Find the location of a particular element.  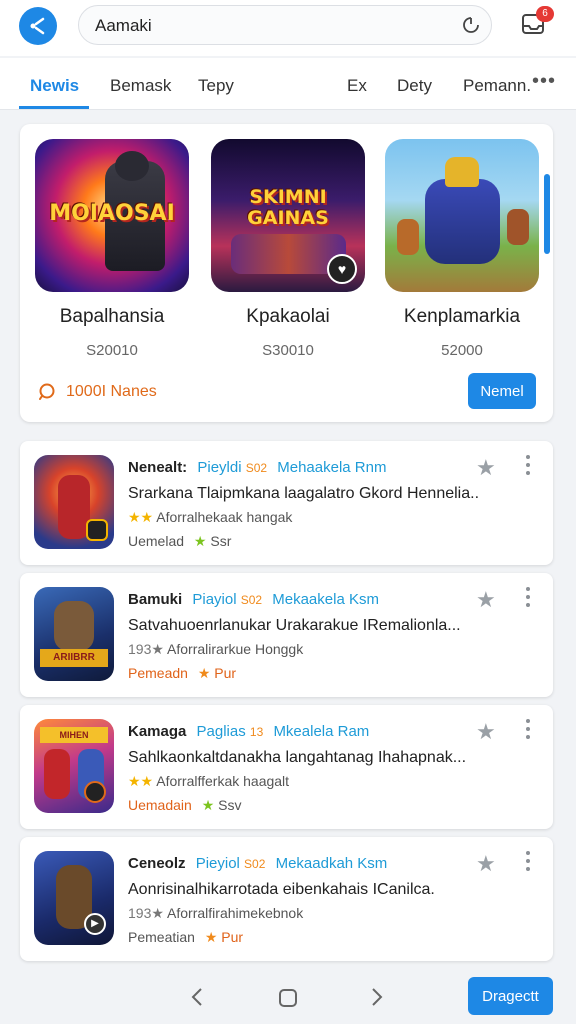

names-link: 1000I Nanes is located at coordinates (97, 392).